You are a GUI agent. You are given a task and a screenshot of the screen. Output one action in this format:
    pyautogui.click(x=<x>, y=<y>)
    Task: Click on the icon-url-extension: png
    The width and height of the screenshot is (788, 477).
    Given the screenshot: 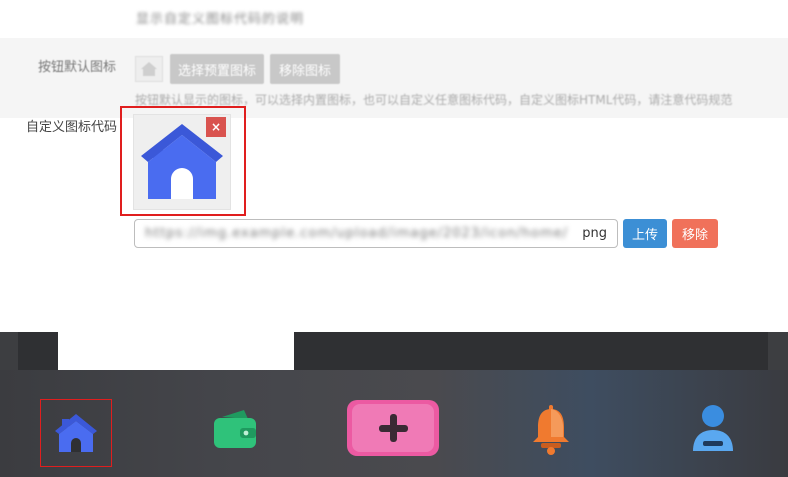 What is the action you would take?
    pyautogui.click(x=594, y=233)
    